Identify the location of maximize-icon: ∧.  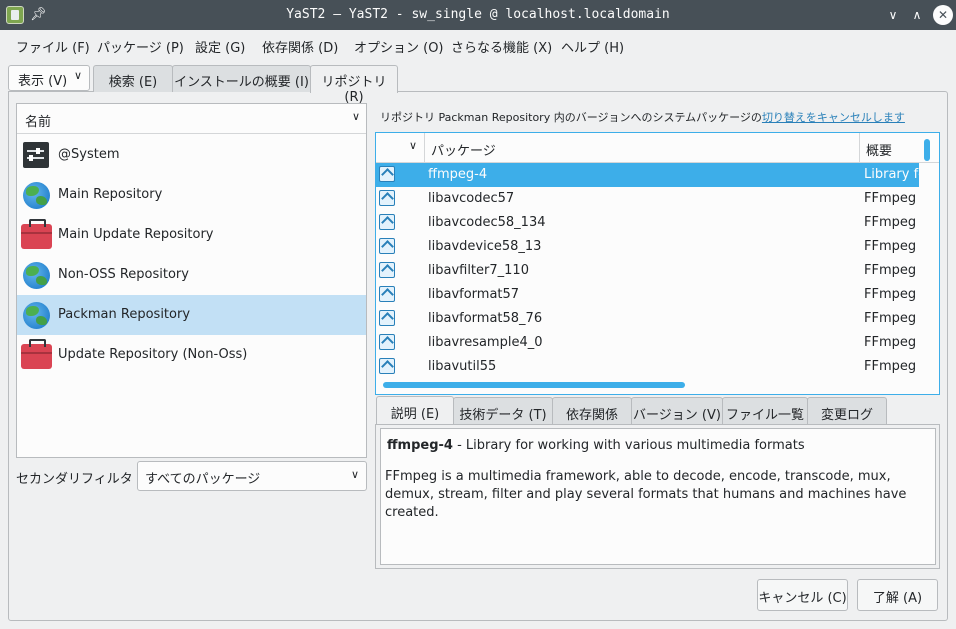
(917, 15).